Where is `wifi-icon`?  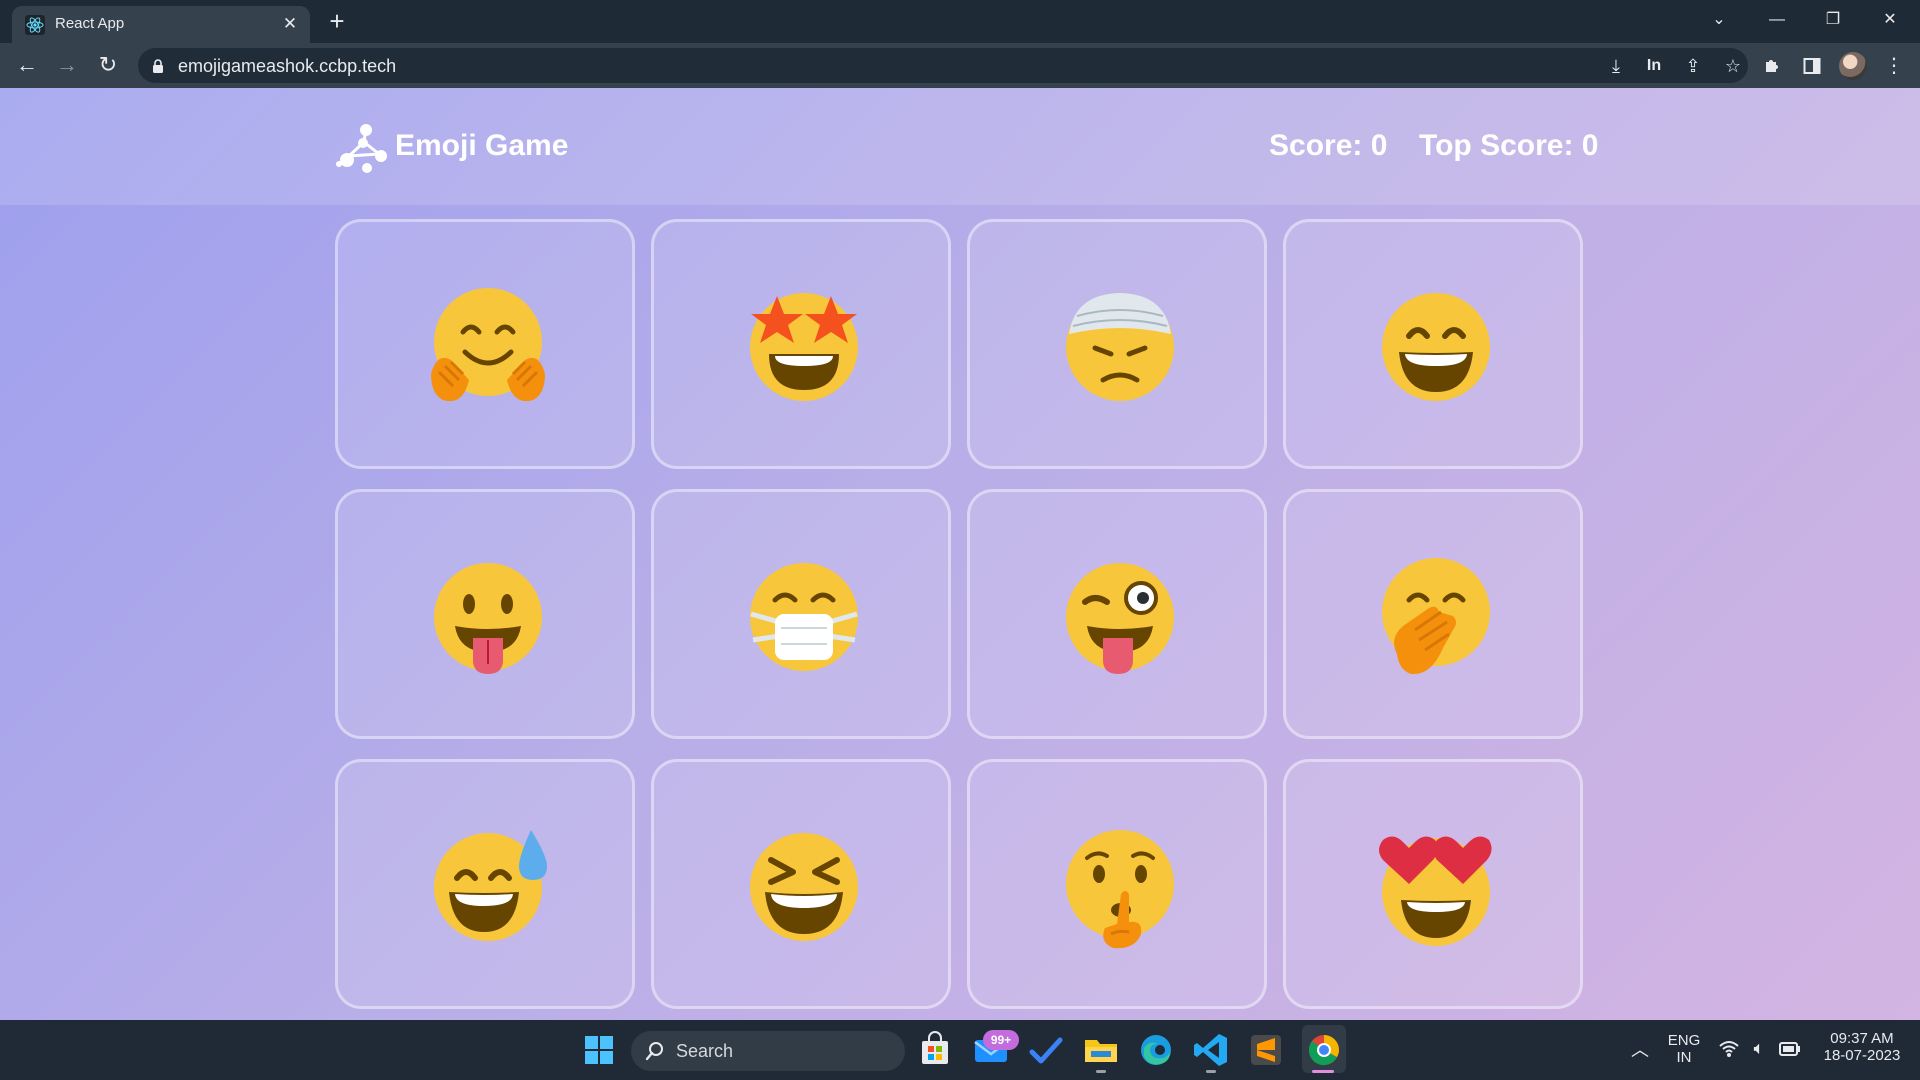
wifi-icon is located at coordinates (1729, 1049).